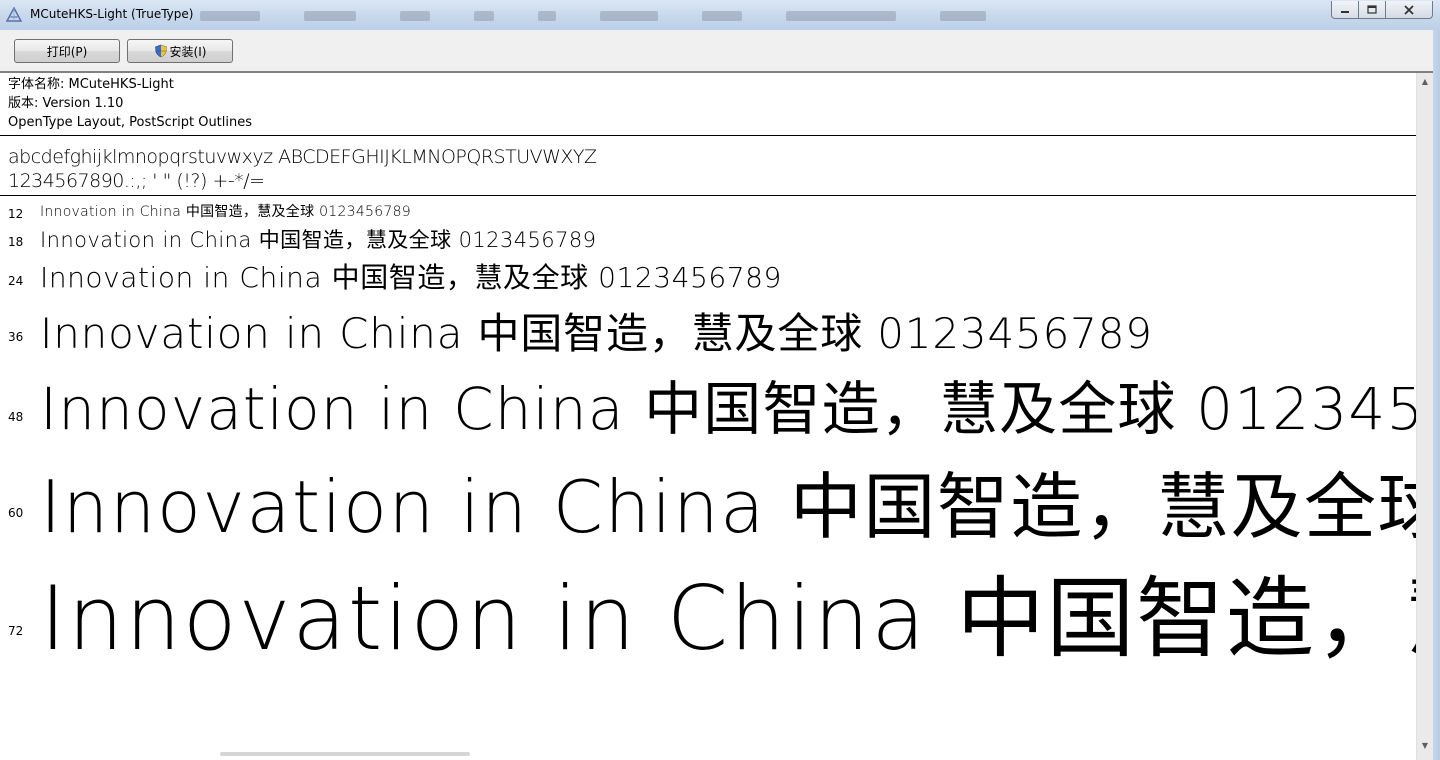 The height and width of the screenshot is (760, 1440). Describe the element at coordinates (14, 14) in the screenshot. I see `font-app-icon` at that location.